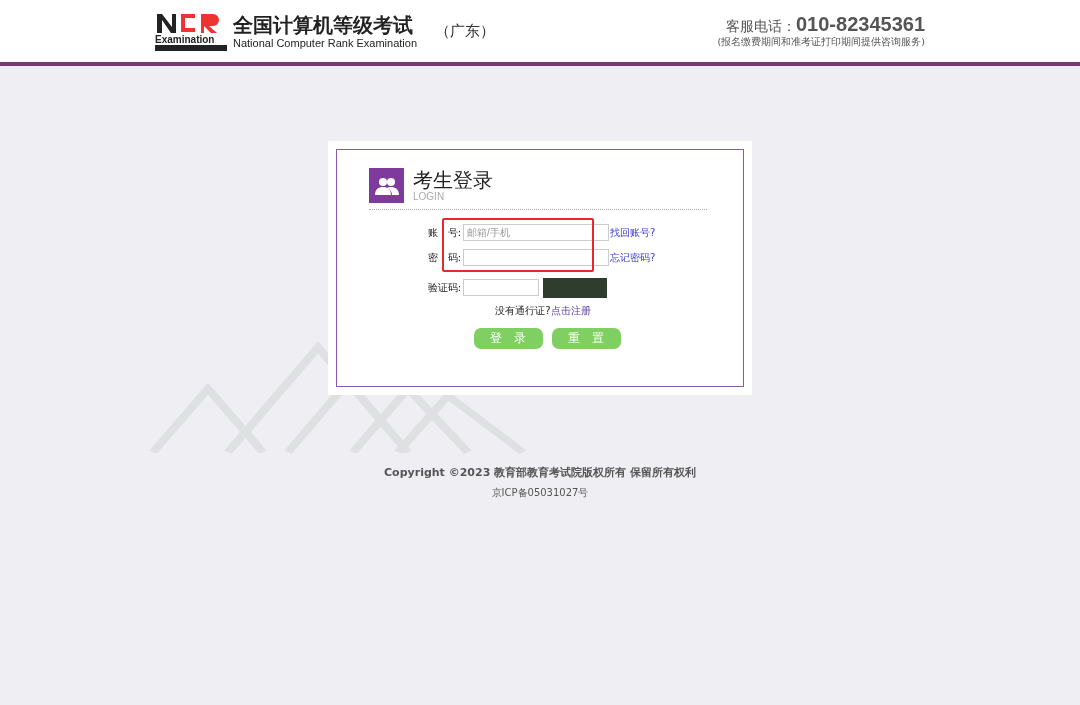 This screenshot has width=1080, height=705. Describe the element at coordinates (386, 185) in the screenshot. I see `users-icon` at that location.